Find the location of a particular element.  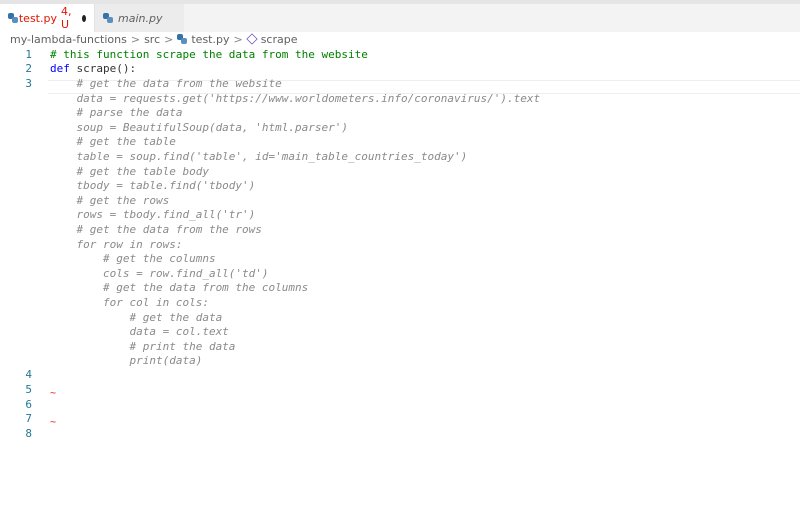

code-line: 7 ~ is located at coordinates (400, 420).